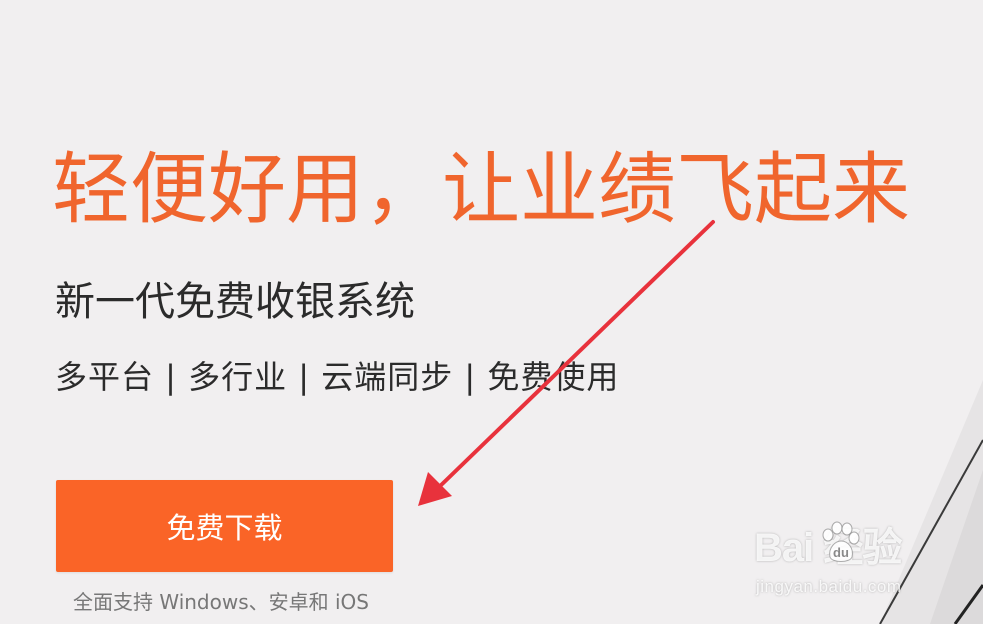 This screenshot has width=983, height=624. I want to click on hero-subtitle: 新一代免费收银系统, so click(235, 302).